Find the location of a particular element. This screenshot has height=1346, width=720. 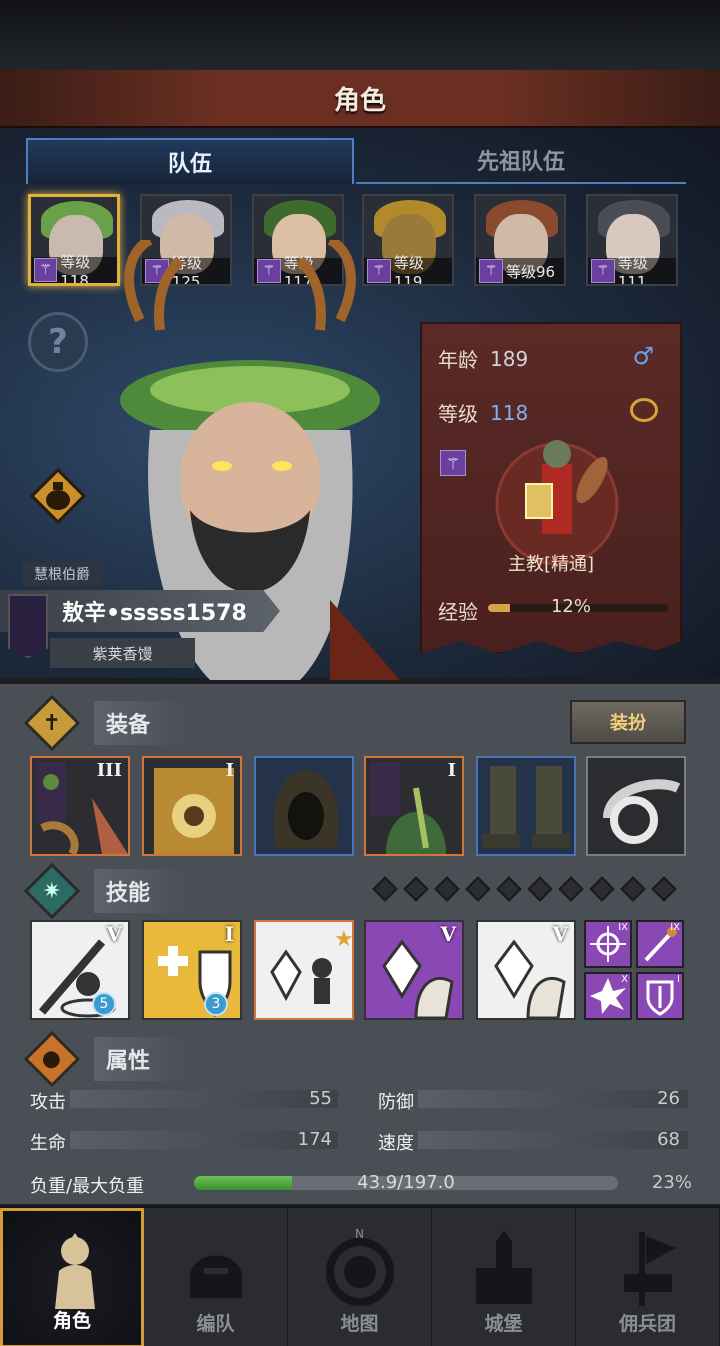

skill-level-badge: 3 is located at coordinates (216, 1004).